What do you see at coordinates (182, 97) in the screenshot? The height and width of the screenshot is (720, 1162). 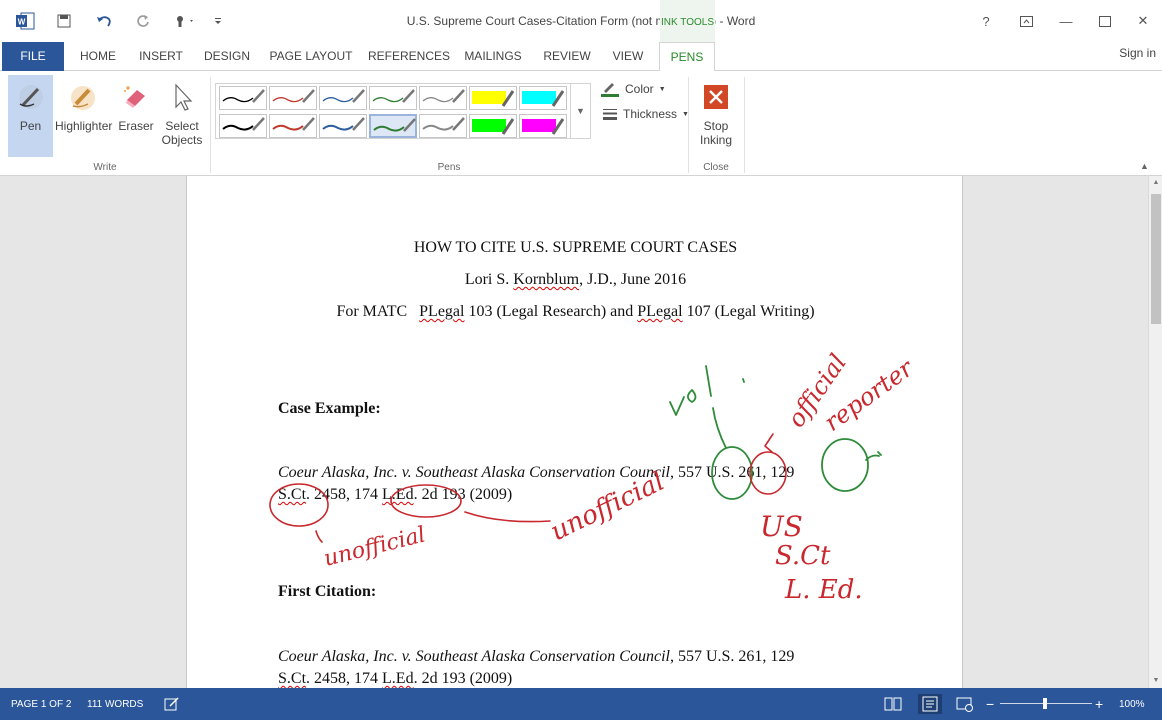 I see `select-cursor-icon` at bounding box center [182, 97].